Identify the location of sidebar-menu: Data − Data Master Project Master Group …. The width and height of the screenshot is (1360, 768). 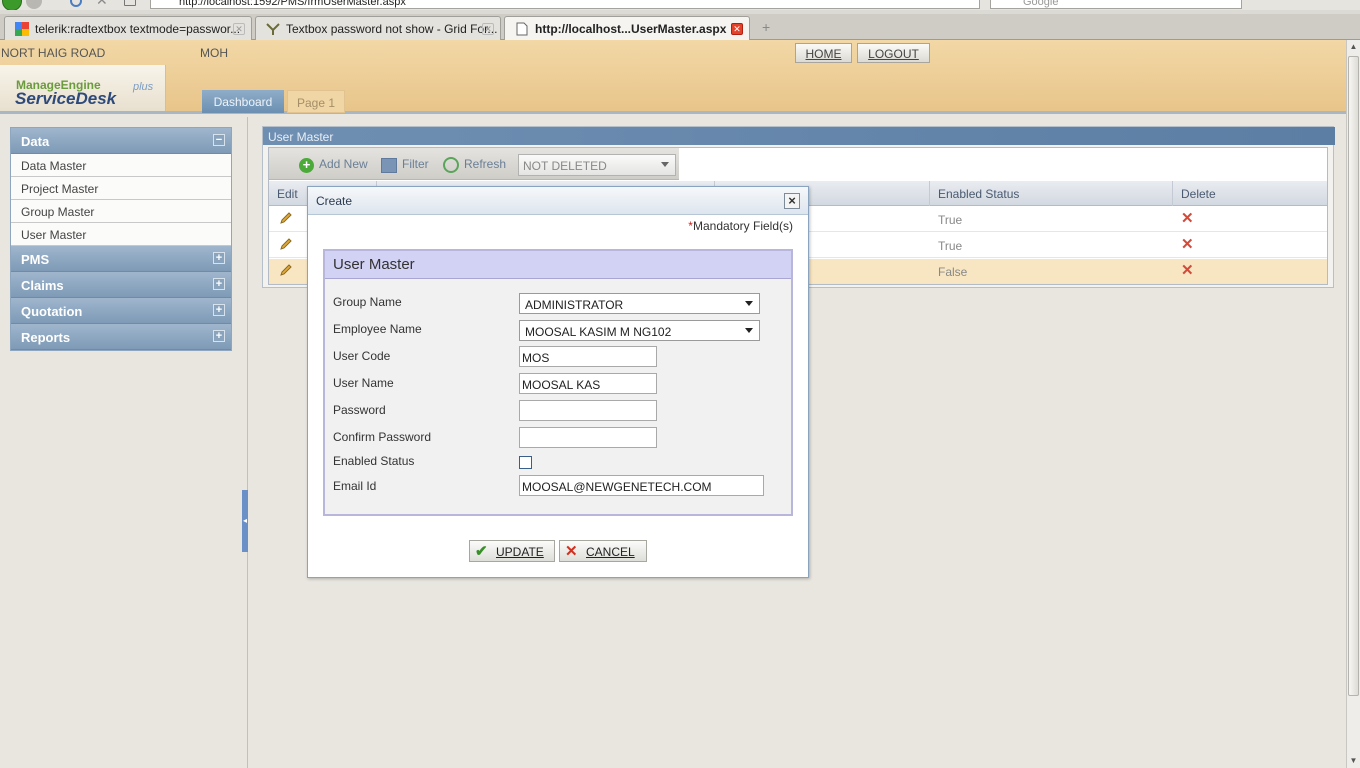
(121, 239).